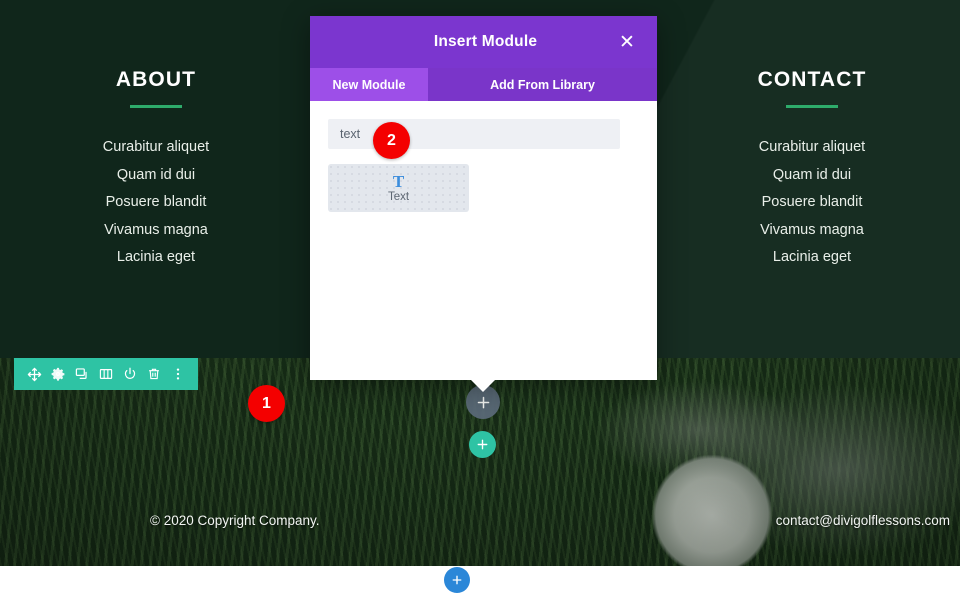 This screenshot has height=600, width=960. Describe the element at coordinates (398, 196) in the screenshot. I see `module-tile-label: Text` at that location.